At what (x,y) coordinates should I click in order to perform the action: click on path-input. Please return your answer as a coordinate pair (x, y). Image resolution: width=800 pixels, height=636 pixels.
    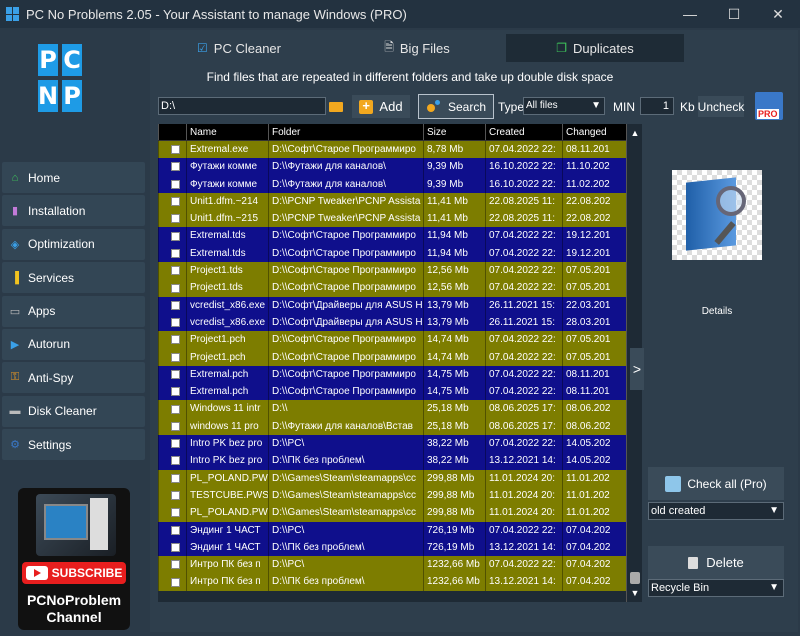
    Looking at the image, I should click on (242, 106).